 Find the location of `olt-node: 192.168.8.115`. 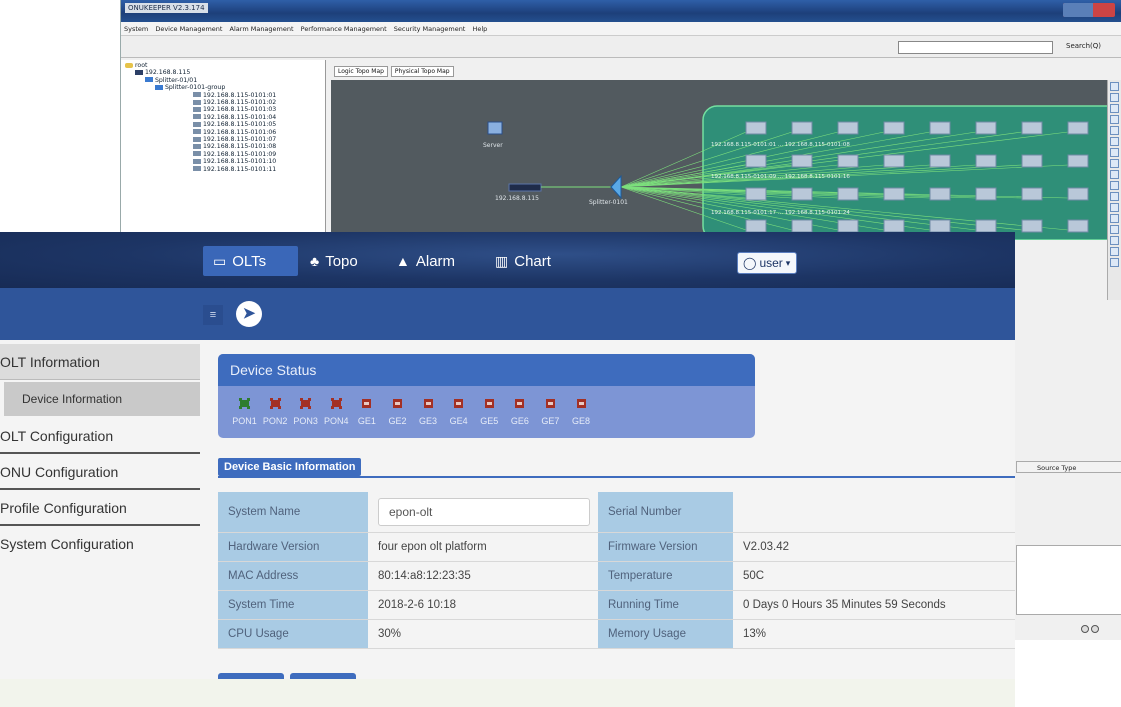

olt-node: 192.168.8.115 is located at coordinates (518, 192).